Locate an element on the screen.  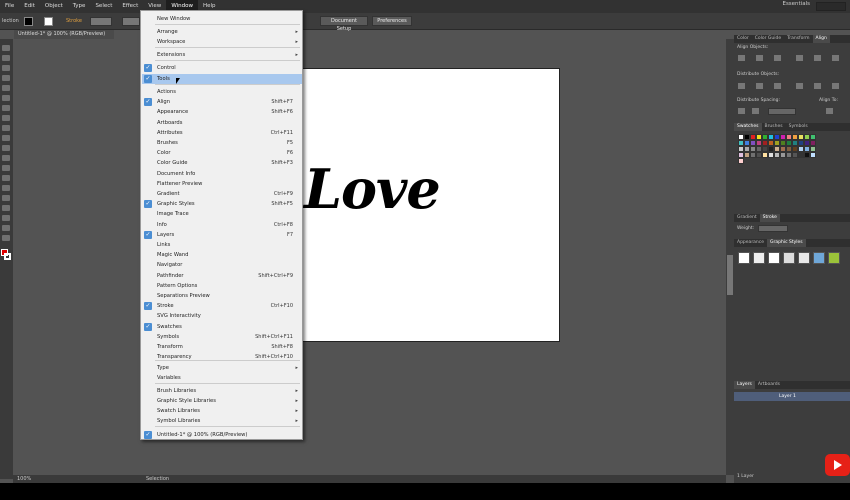
help-search-input is located at coordinates (831, 6).